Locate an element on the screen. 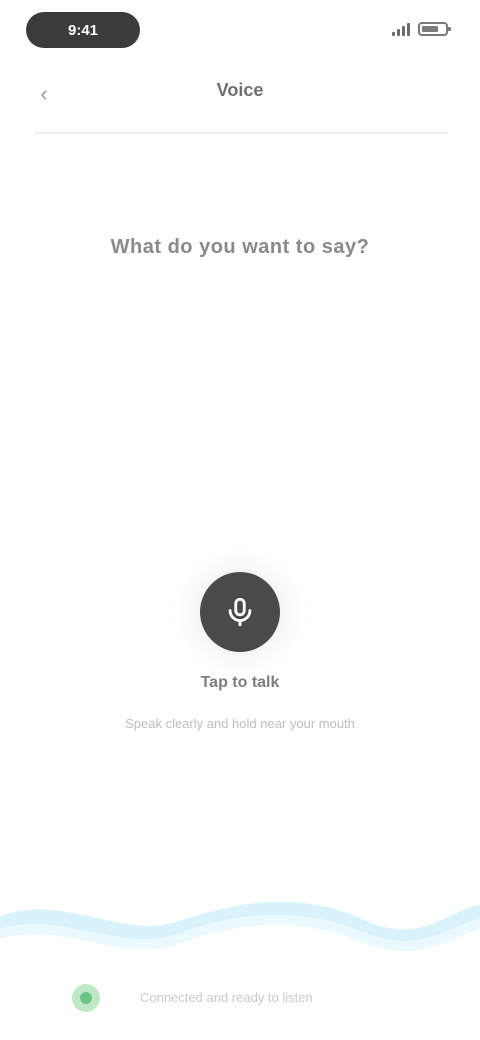 The height and width of the screenshot is (1040, 480). status-dot-icon is located at coordinates (86, 998).